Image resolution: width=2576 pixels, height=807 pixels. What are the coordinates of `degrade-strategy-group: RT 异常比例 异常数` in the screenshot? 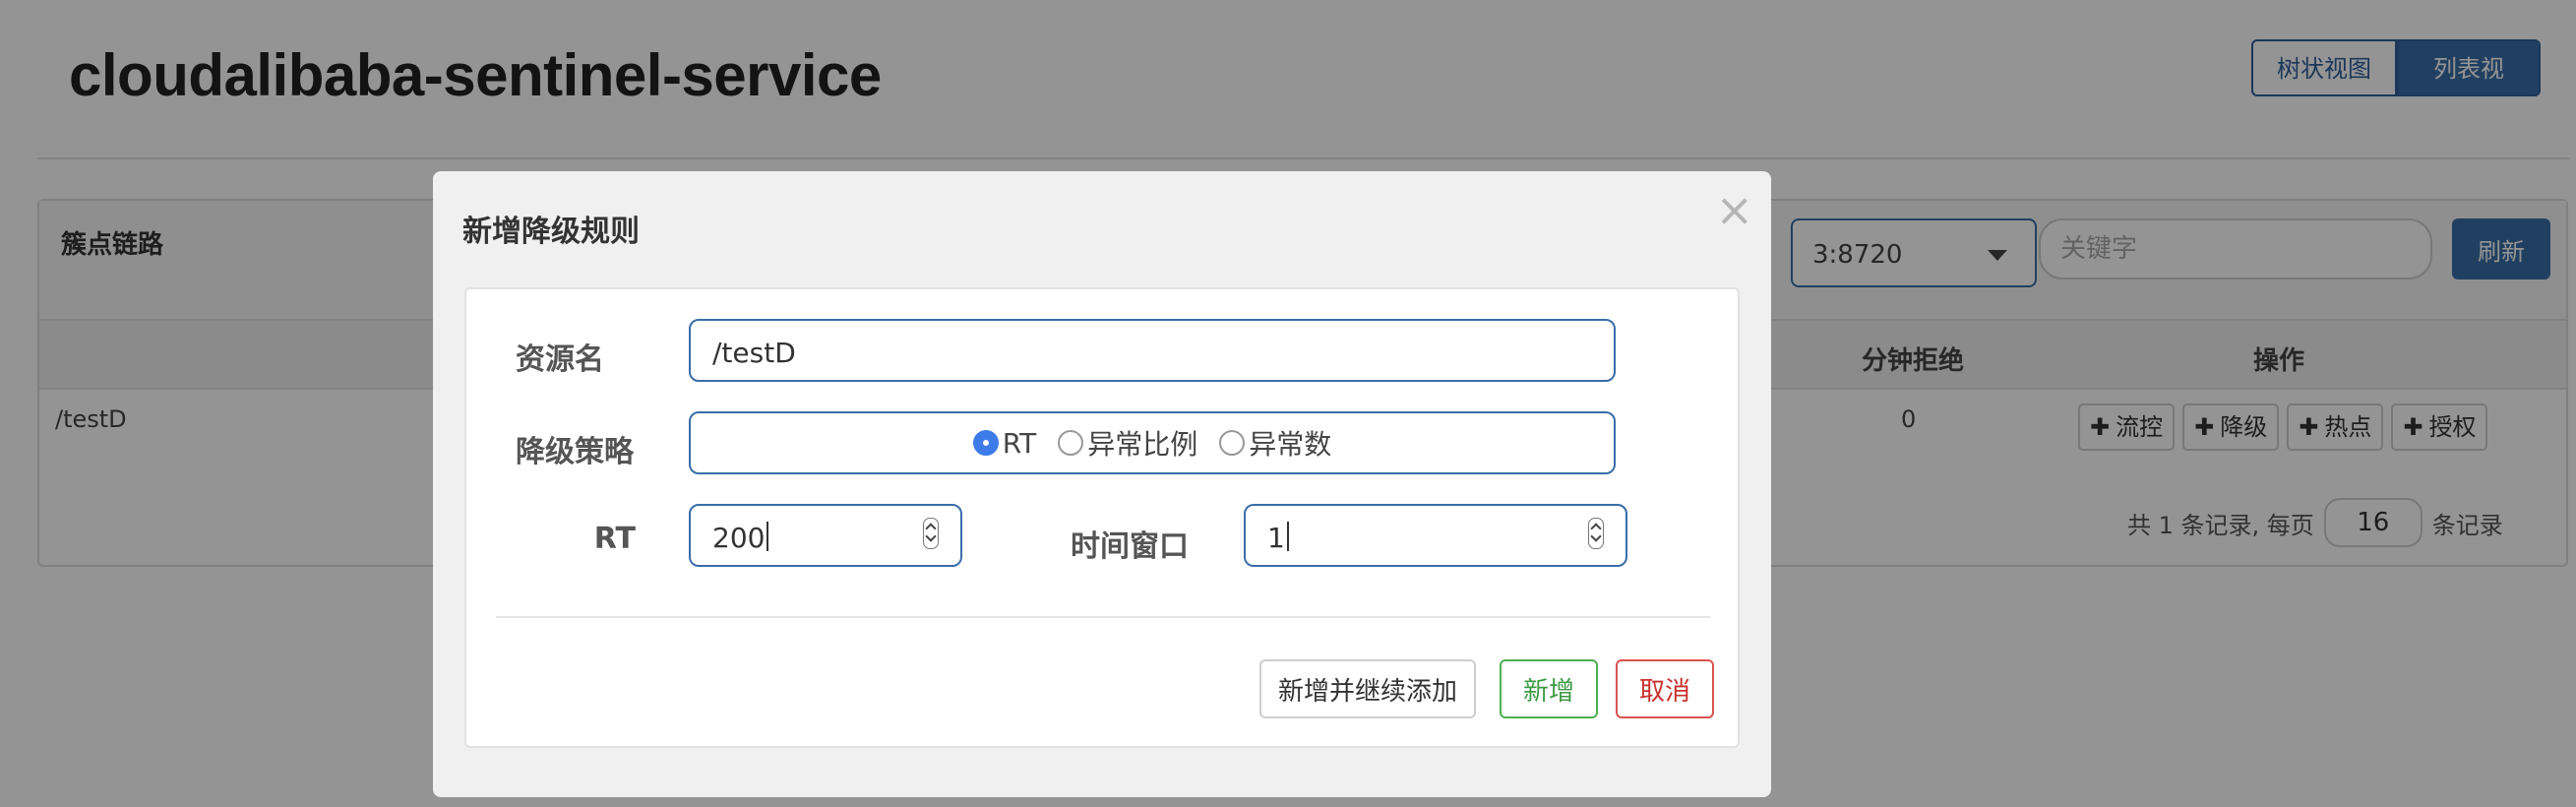 It's located at (1152, 443).